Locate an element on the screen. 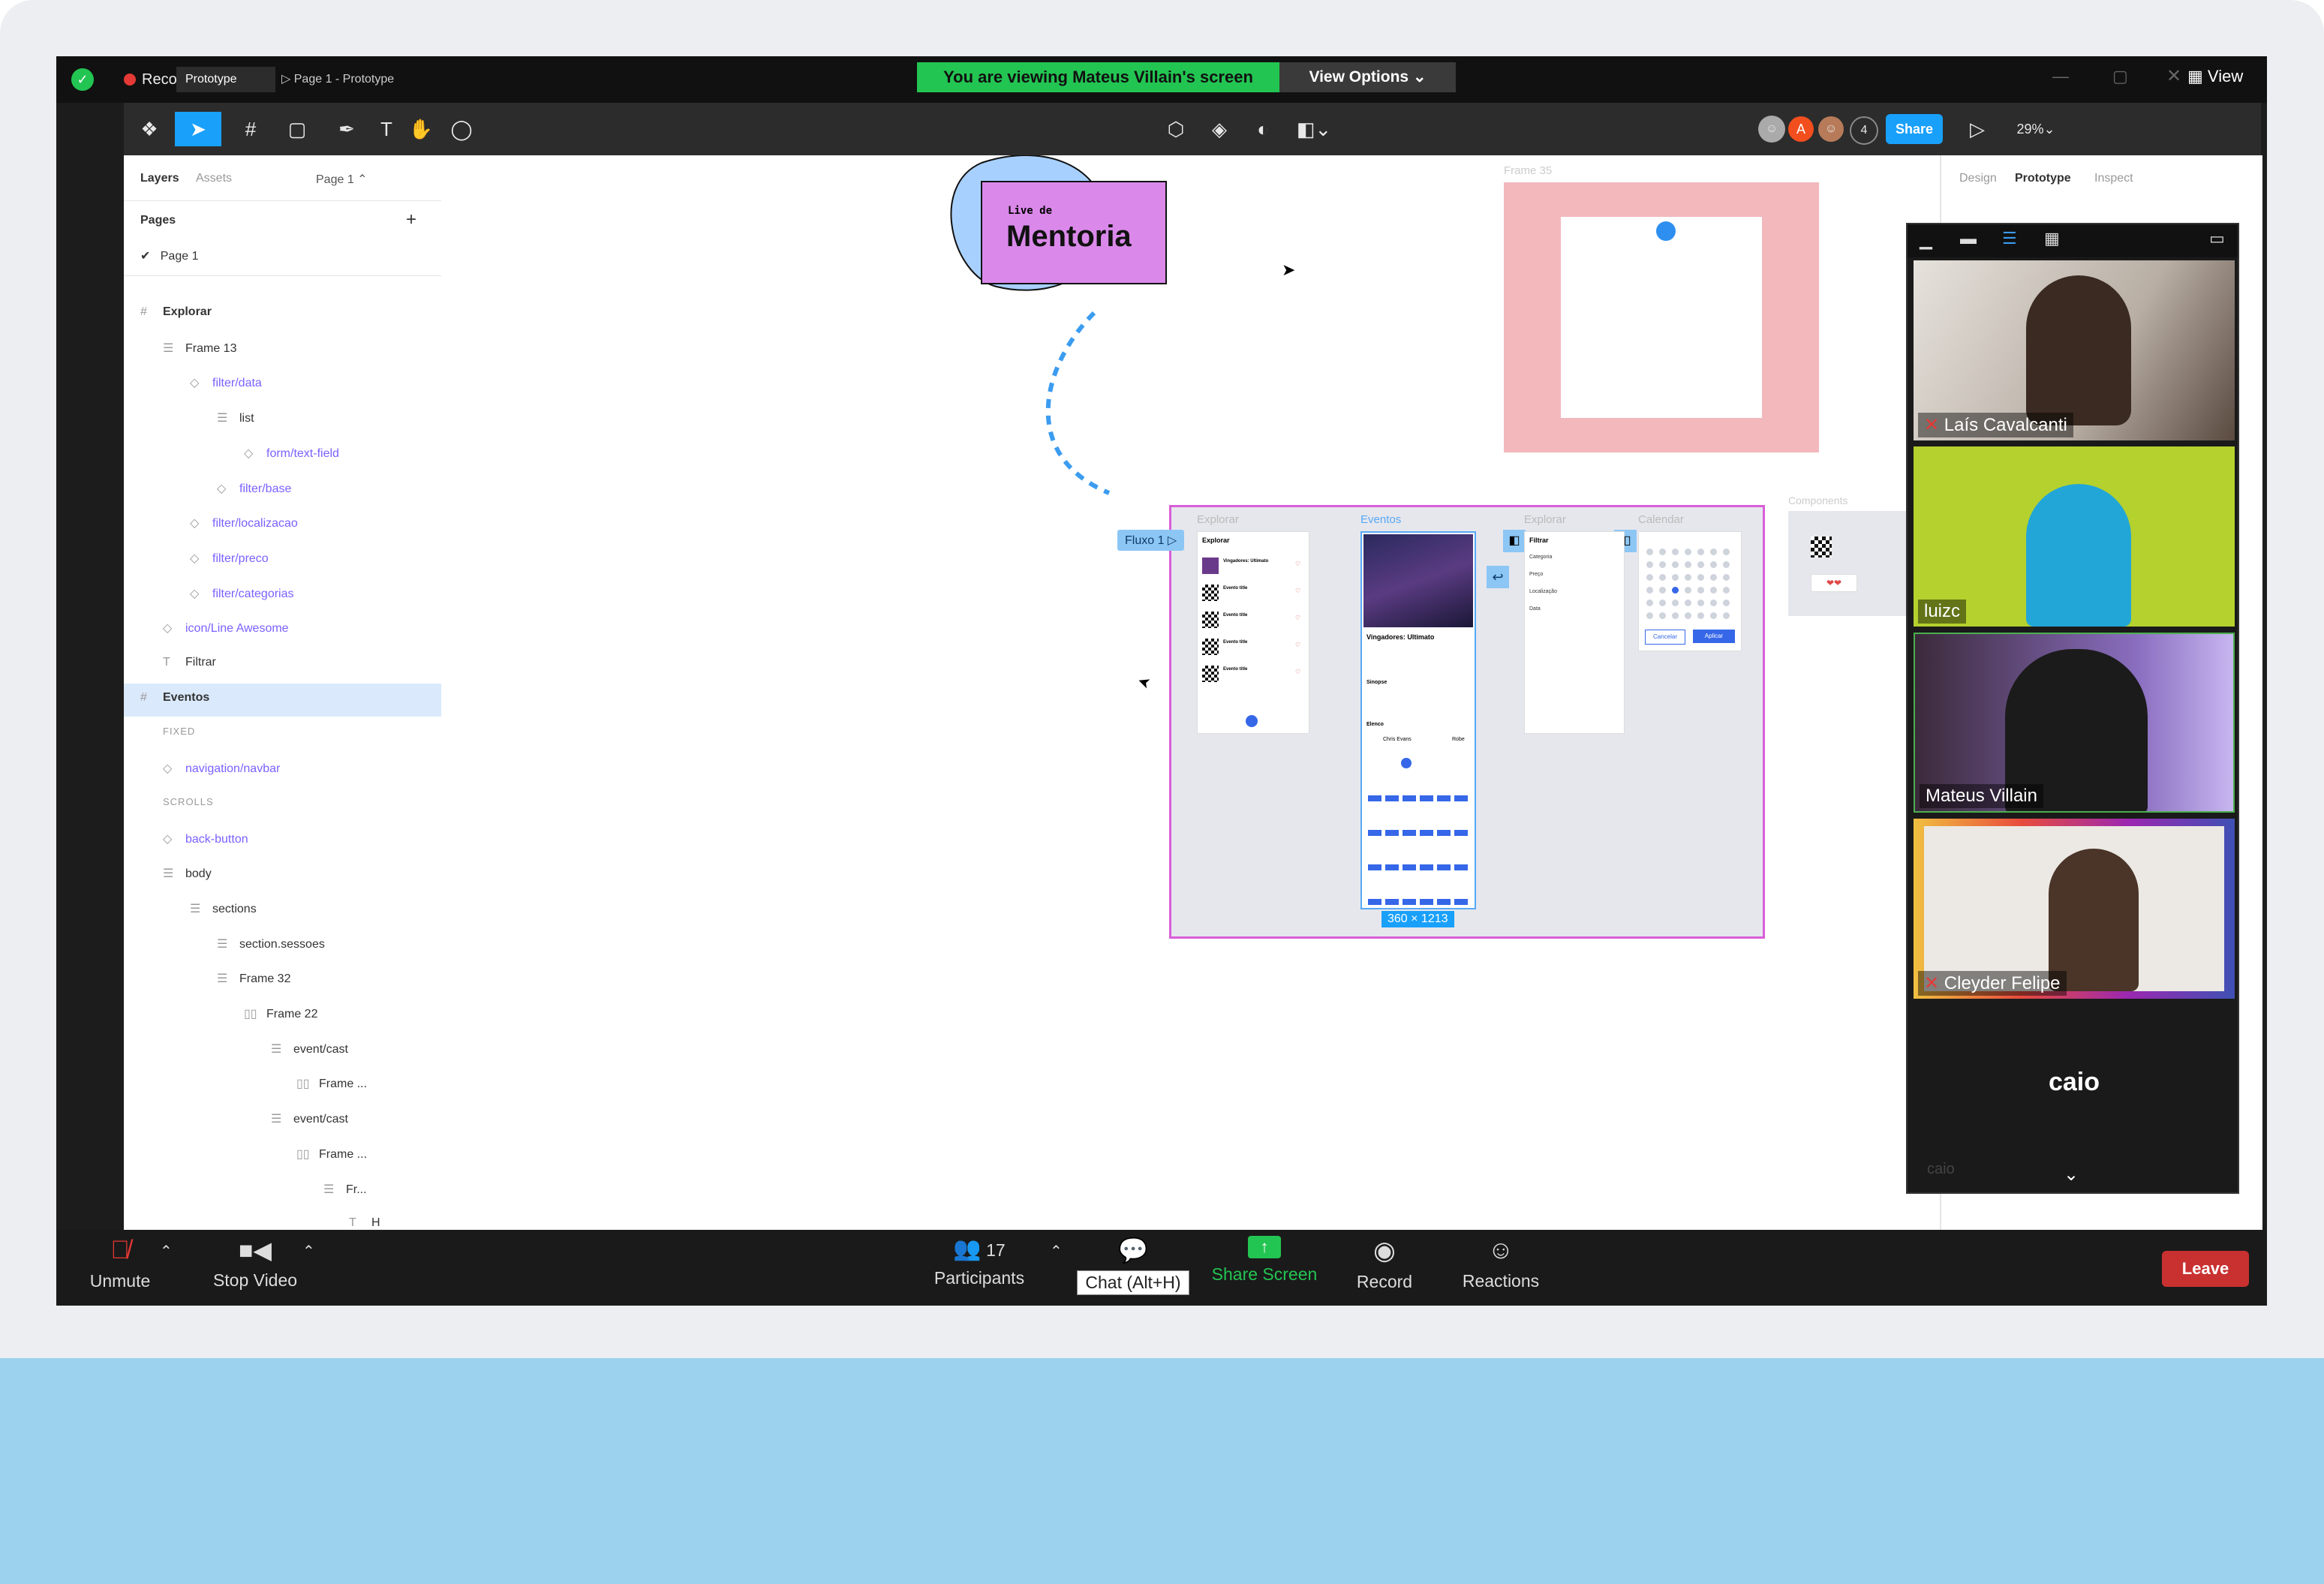 The height and width of the screenshot is (1584, 2324). video-tile: ✕ Laís Cavalcanti is located at coordinates (2074, 350).